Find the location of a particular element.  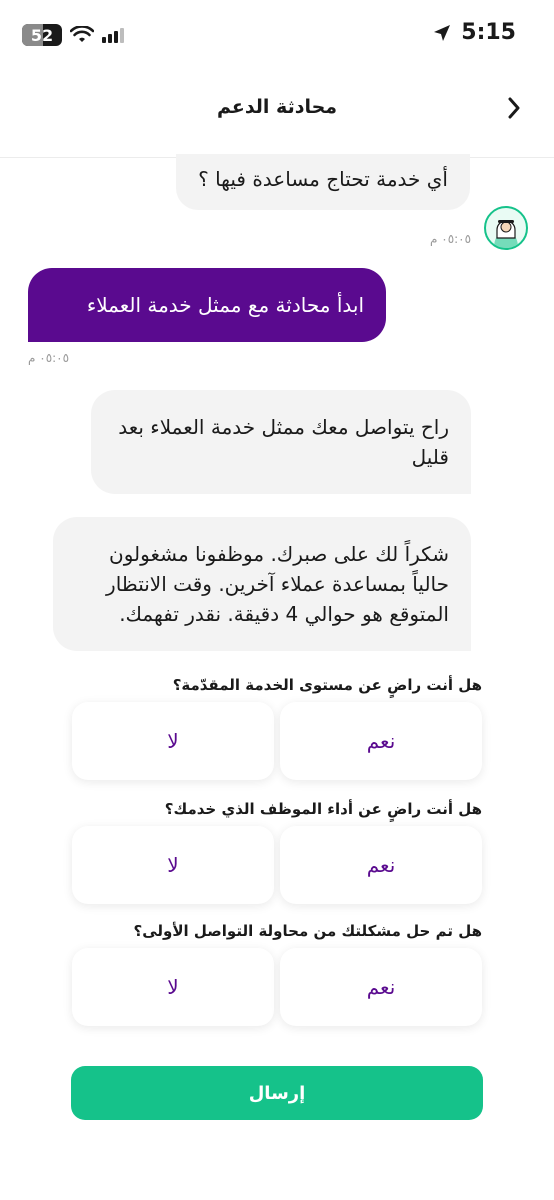

agent-avatar is located at coordinates (506, 228).